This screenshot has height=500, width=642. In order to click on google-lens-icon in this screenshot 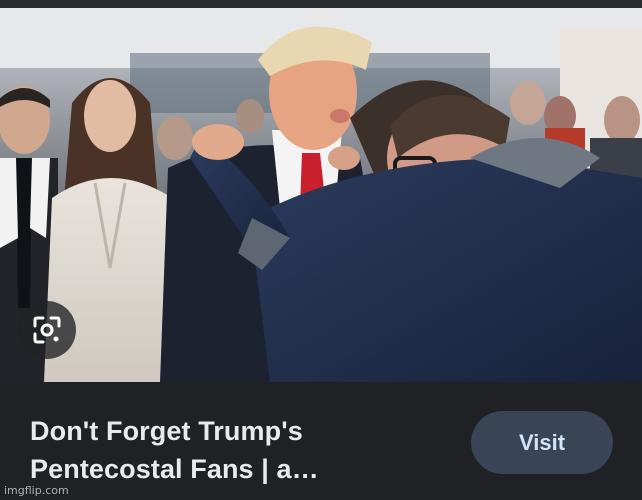, I will do `click(47, 330)`.